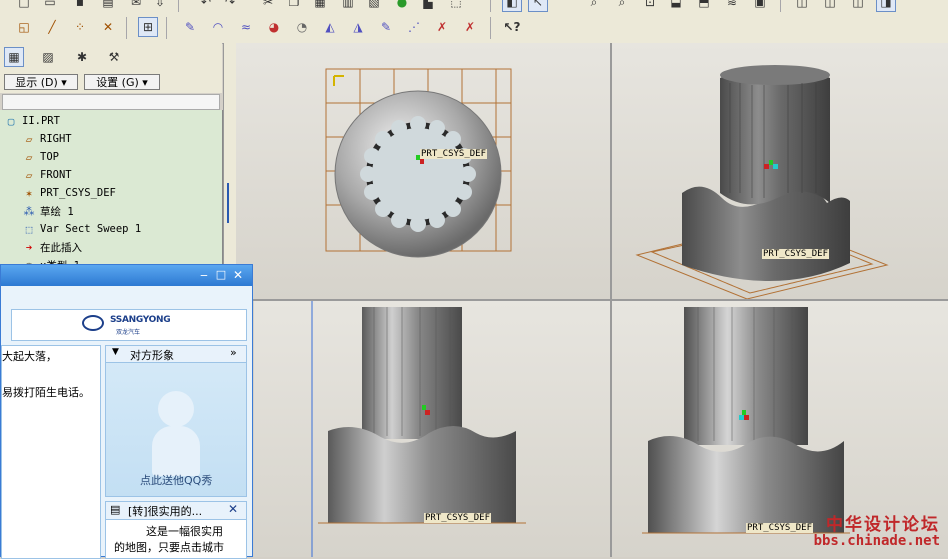 Image resolution: width=948 pixels, height=559 pixels. Describe the element at coordinates (108, 27) in the screenshot. I see `coord-sys-icon: ✕` at that location.